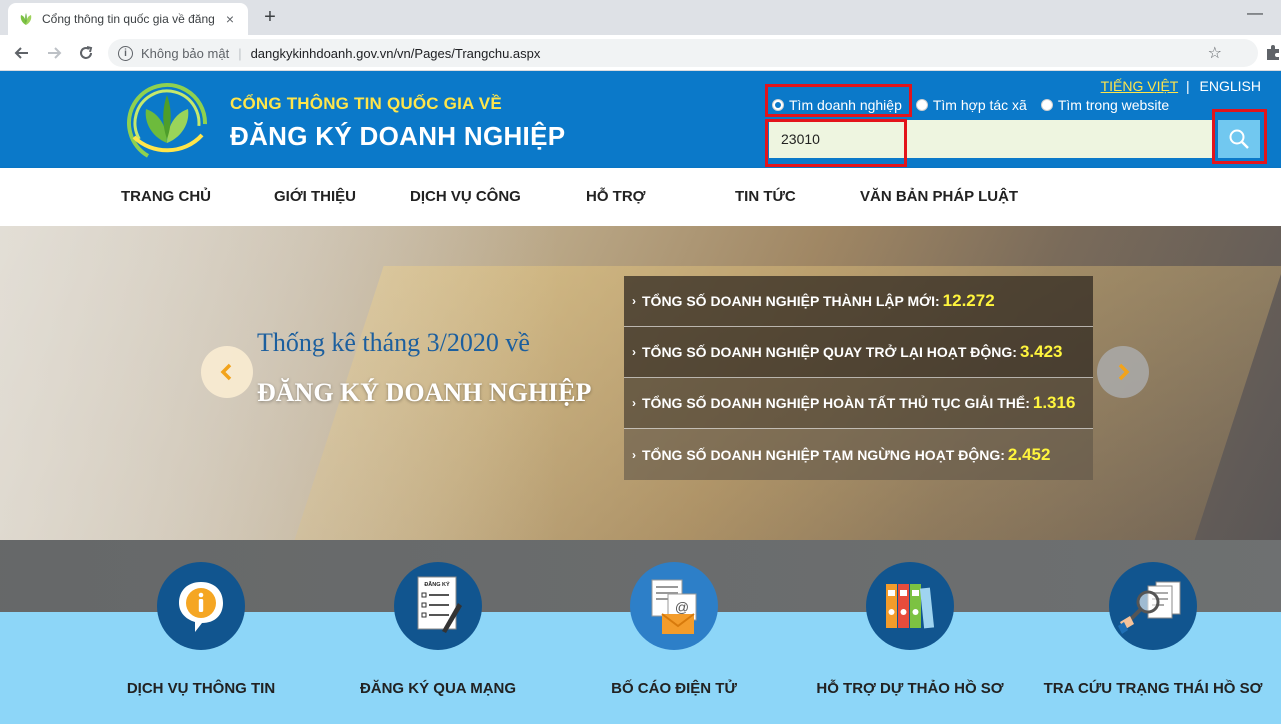 This screenshot has height=724, width=1281. Describe the element at coordinates (968, 300) in the screenshot. I see `stat-value: 12.272` at that location.